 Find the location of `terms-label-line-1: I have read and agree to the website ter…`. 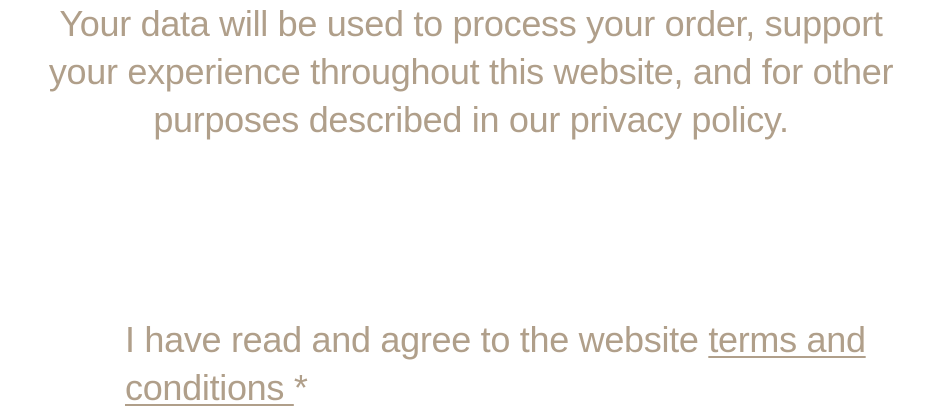

terms-label-line-1: I have read and agree to the website ter… is located at coordinates (533, 340).